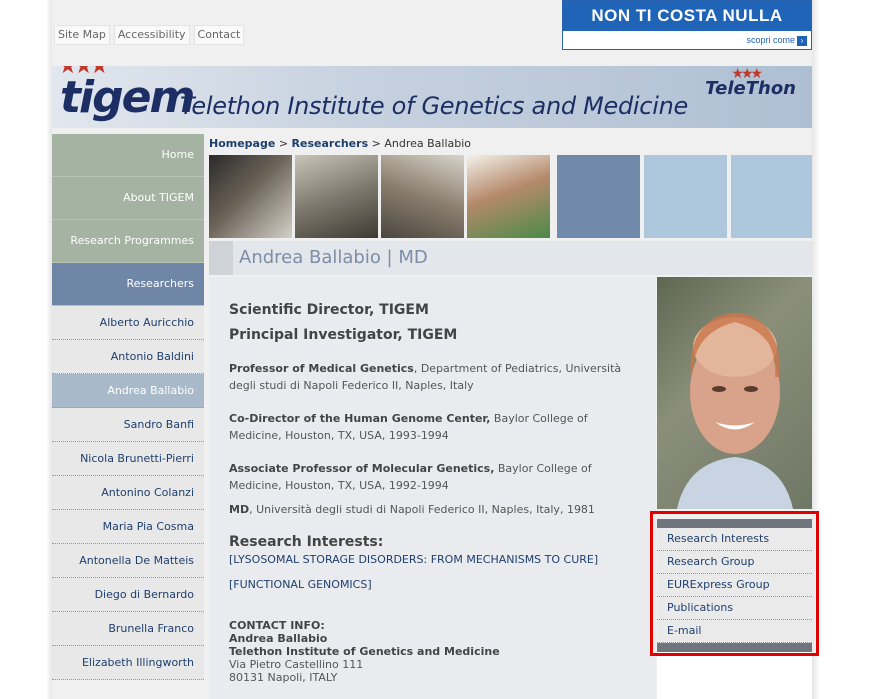  I want to click on nav-researcher-item: Elizabeth Illingworth, so click(128, 663).